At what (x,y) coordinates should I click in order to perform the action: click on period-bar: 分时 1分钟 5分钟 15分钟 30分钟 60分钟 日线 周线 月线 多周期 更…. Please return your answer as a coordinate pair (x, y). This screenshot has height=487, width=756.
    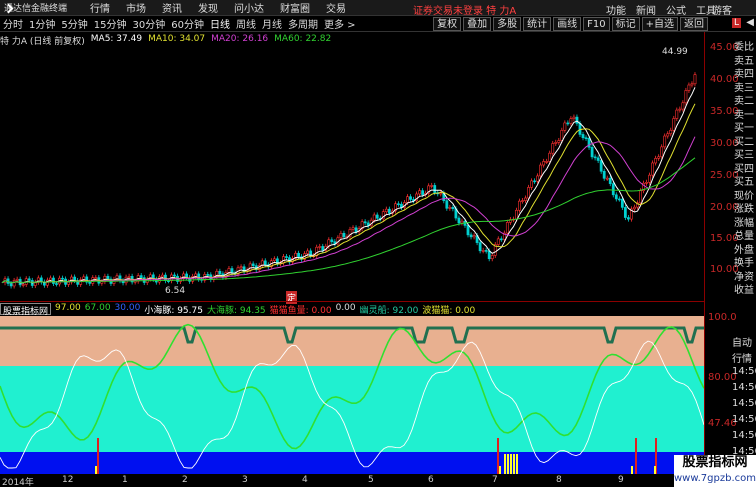
    Looking at the image, I should click on (378, 24).